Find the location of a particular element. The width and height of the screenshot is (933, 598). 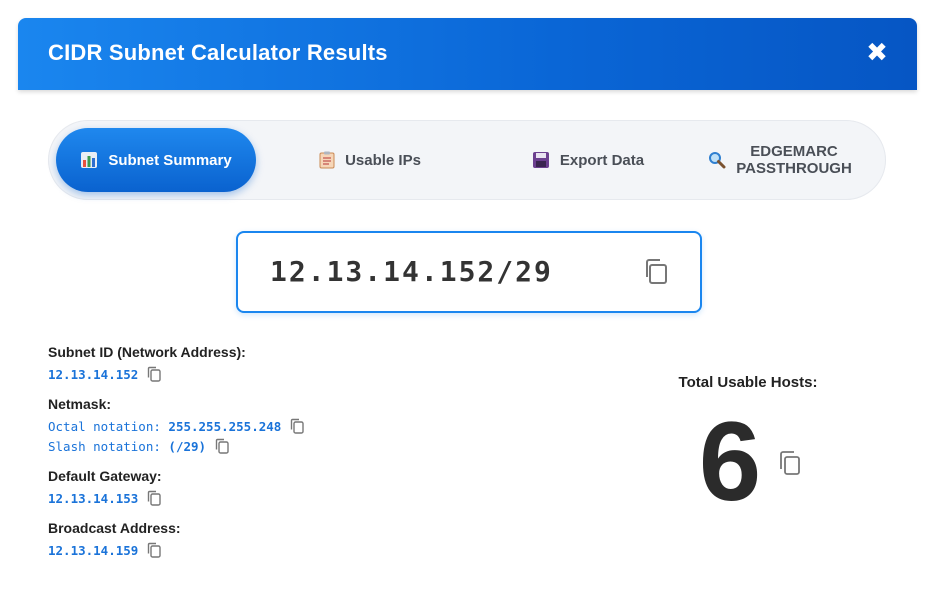

close-button: ✖ is located at coordinates (877, 52).